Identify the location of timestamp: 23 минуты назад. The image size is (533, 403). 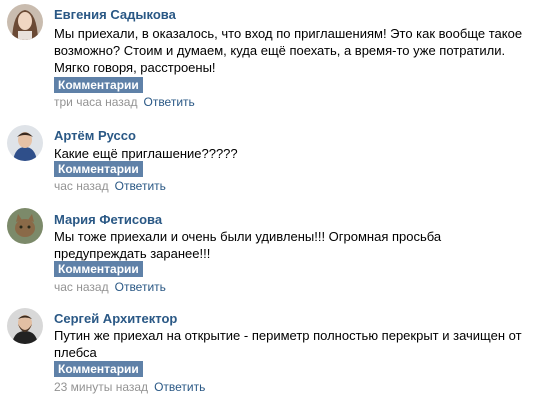
(101, 387).